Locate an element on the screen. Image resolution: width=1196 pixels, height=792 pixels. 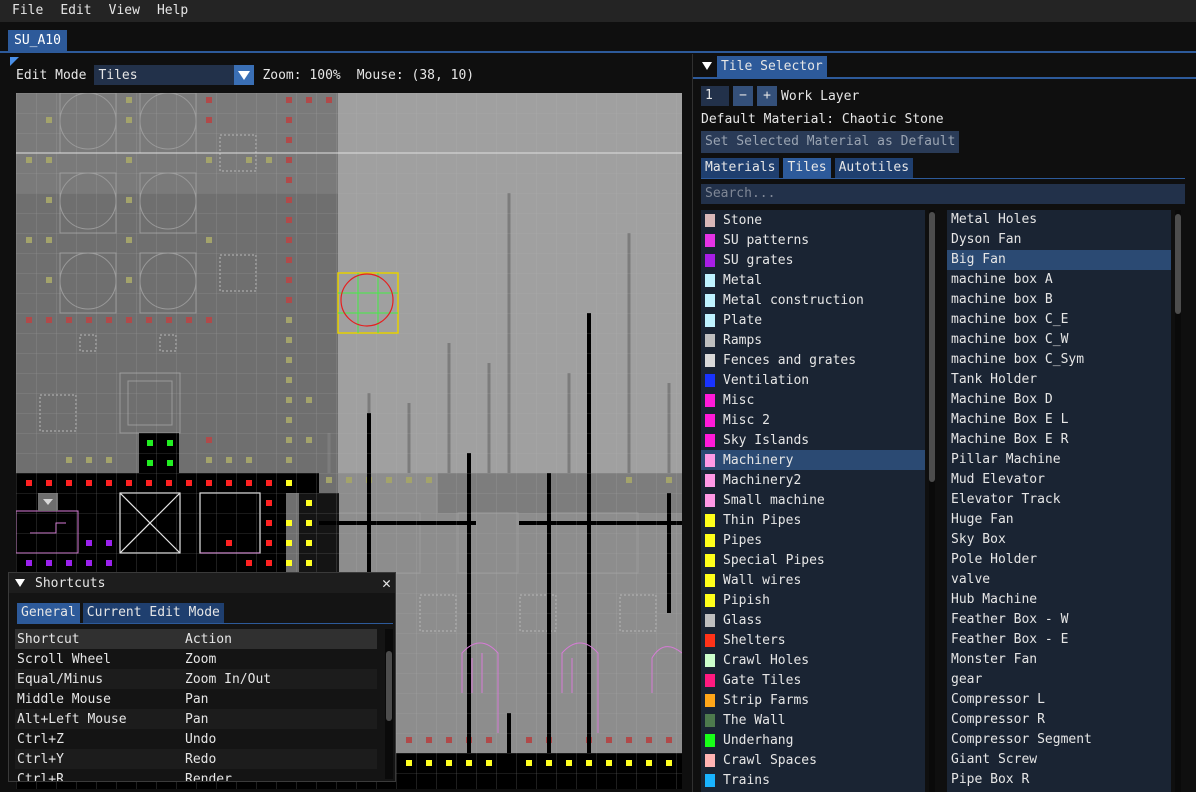
menu-help: Help is located at coordinates (172, 11).